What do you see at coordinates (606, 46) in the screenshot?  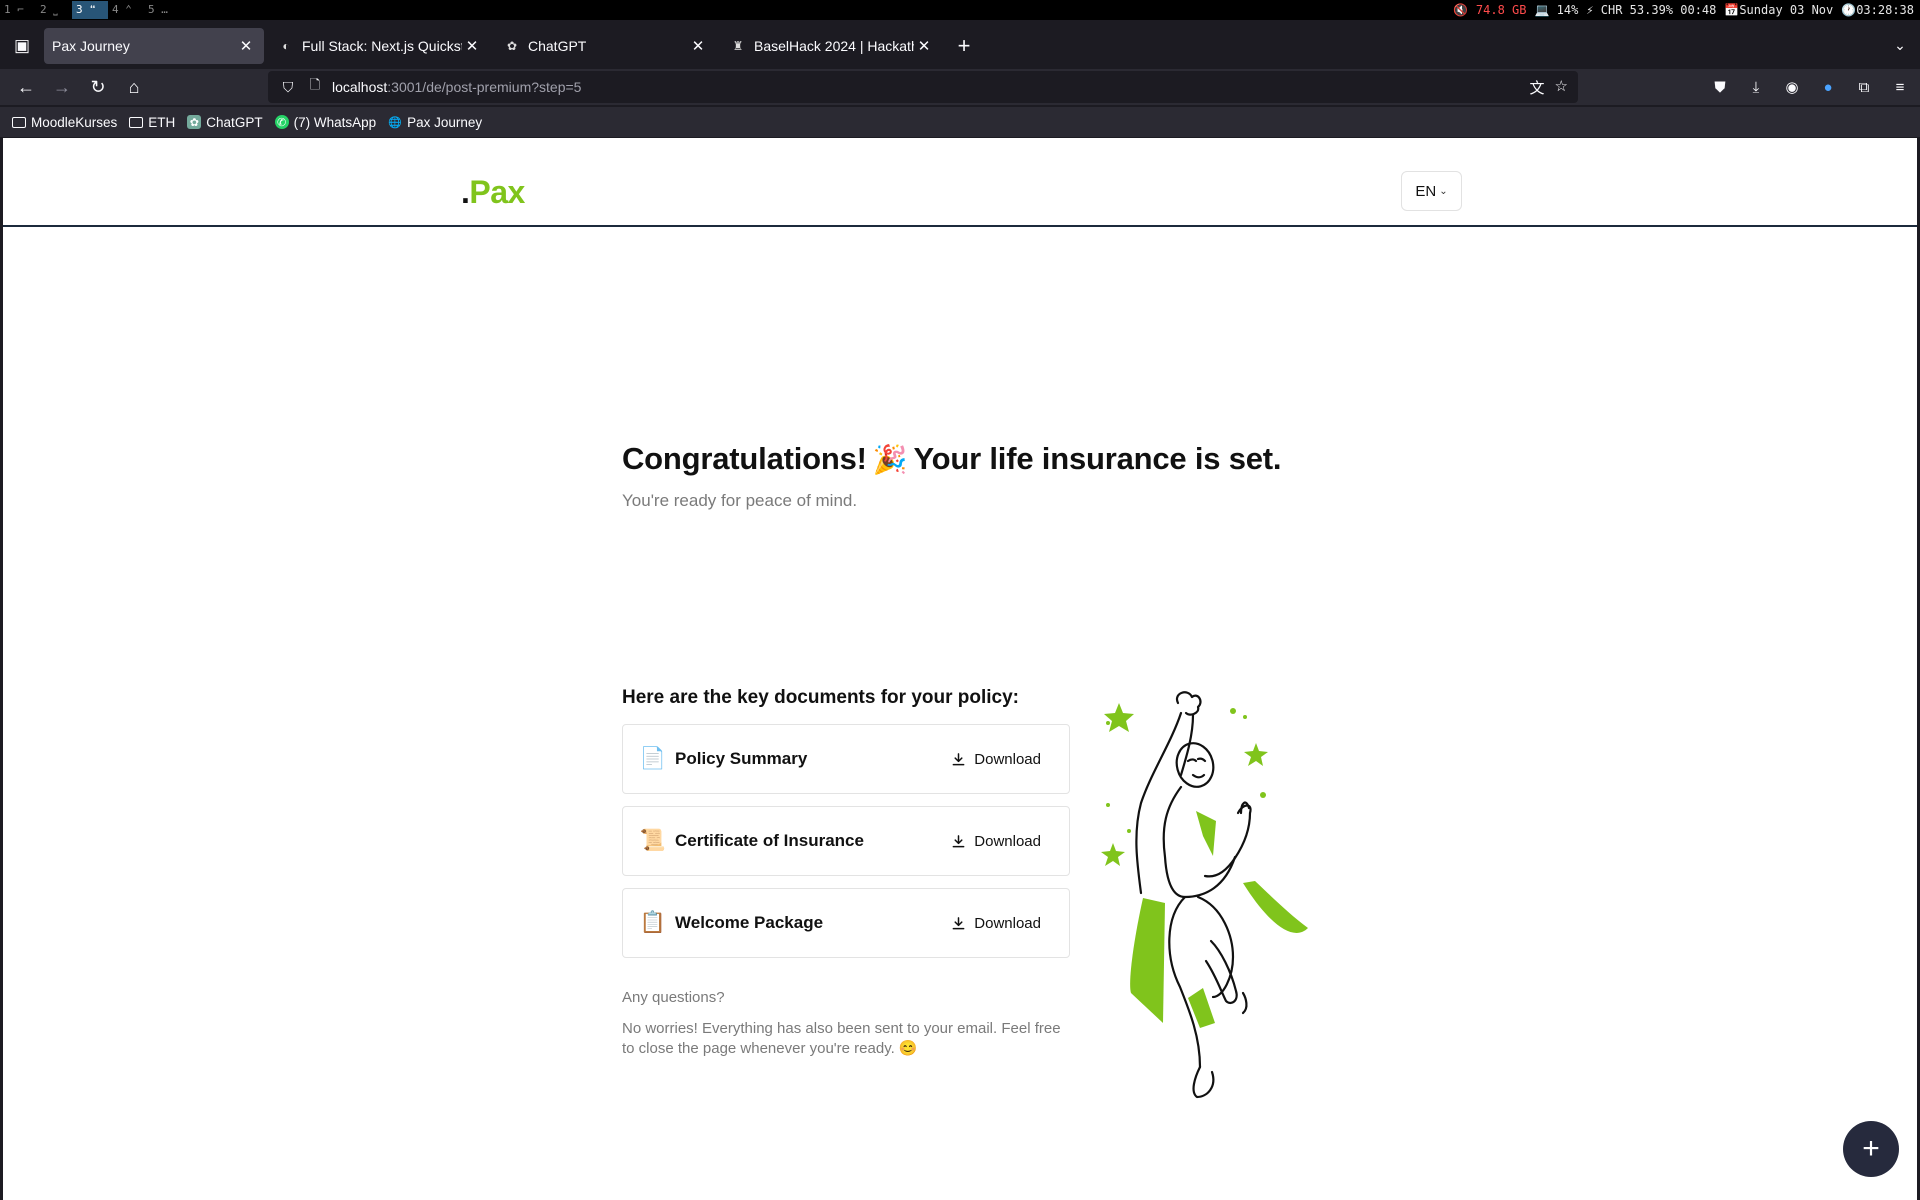 I see `tab-chatgpt: ✿ ChatGPT ✕` at bounding box center [606, 46].